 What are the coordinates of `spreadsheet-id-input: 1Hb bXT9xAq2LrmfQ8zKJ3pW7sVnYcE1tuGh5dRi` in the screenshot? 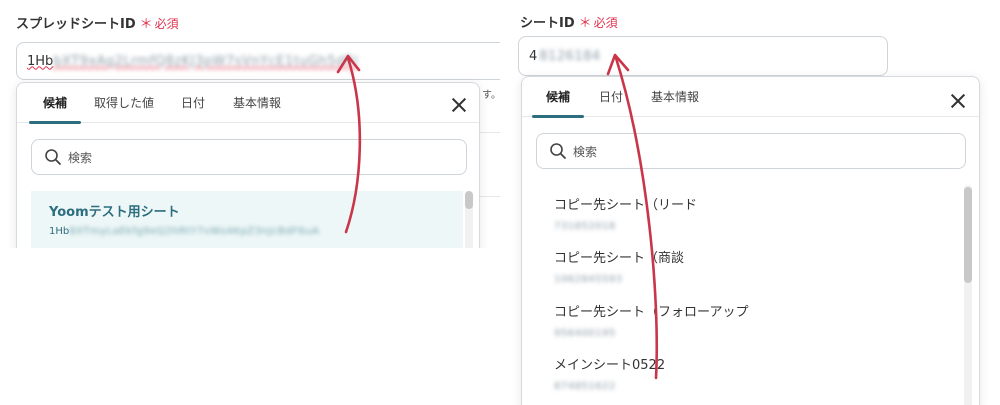 It's located at (258, 61).